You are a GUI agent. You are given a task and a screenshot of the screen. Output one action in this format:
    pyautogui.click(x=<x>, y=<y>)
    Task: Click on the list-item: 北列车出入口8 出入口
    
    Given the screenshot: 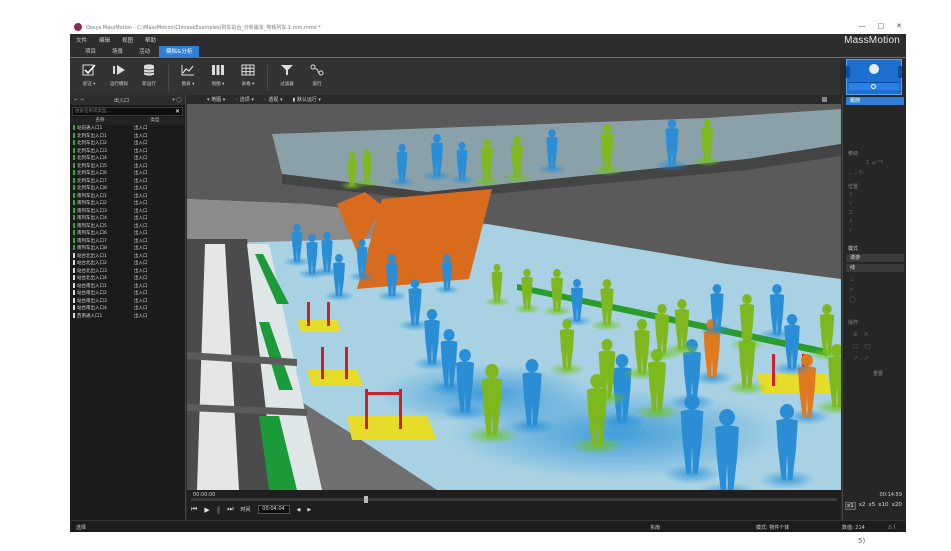 What is the action you would take?
    pyautogui.click(x=127, y=189)
    